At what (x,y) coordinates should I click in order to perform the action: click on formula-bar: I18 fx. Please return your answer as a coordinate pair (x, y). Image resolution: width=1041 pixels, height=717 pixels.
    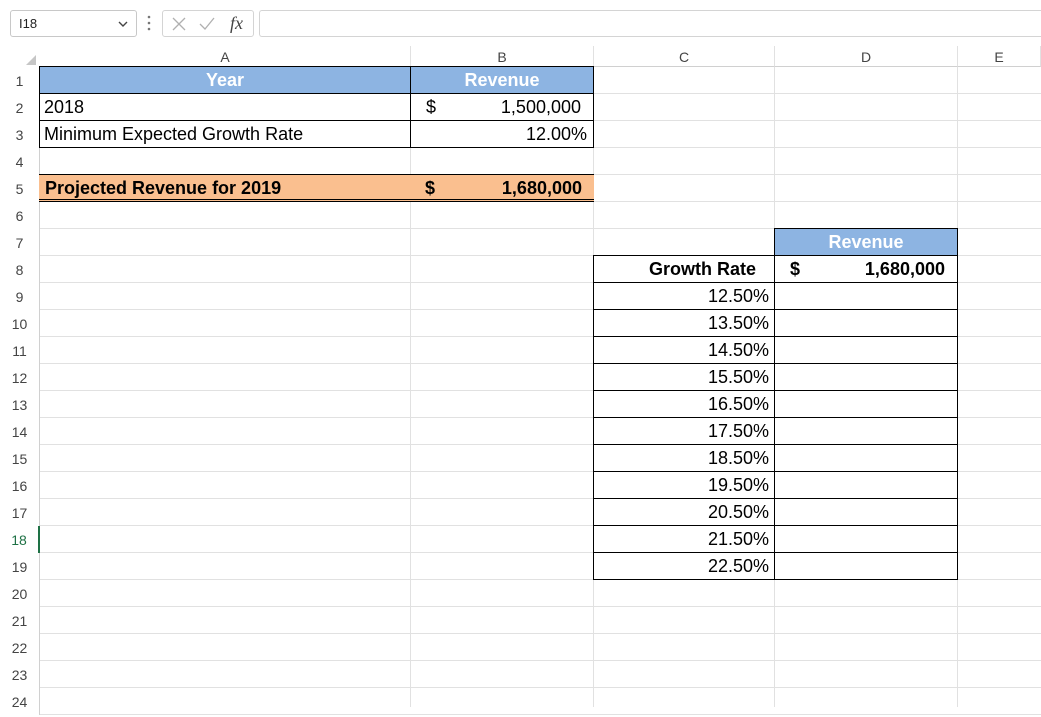
    Looking at the image, I should click on (520, 23).